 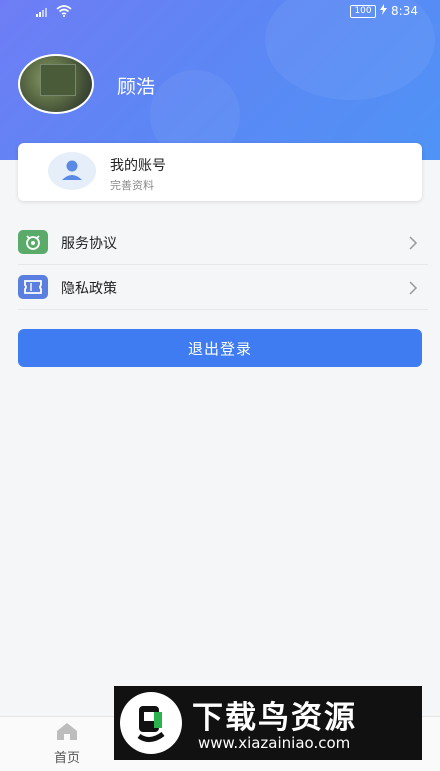 I want to click on status-time: 8:34, so click(x=404, y=11).